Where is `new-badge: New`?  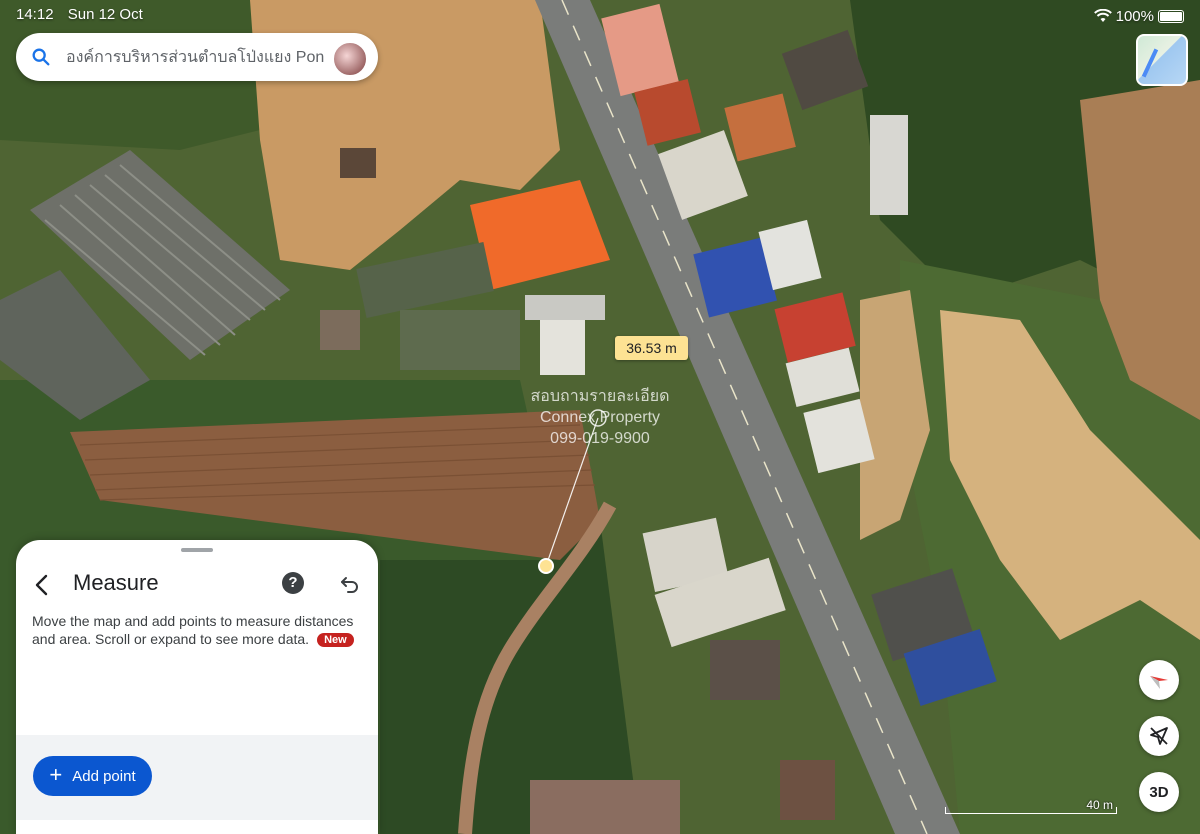
new-badge: New is located at coordinates (335, 640).